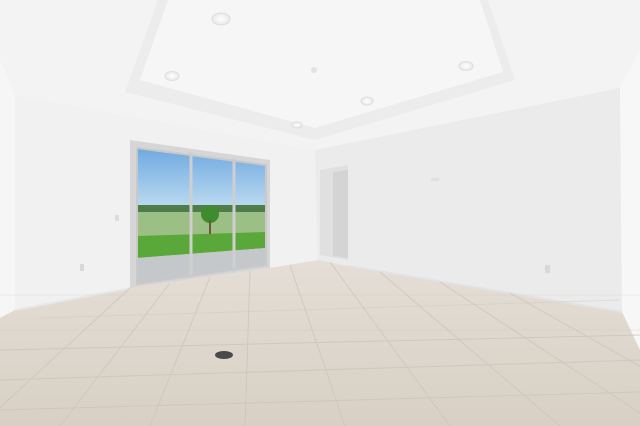  What do you see at coordinates (210, 227) in the screenshot?
I see `tree-trunk` at bounding box center [210, 227].